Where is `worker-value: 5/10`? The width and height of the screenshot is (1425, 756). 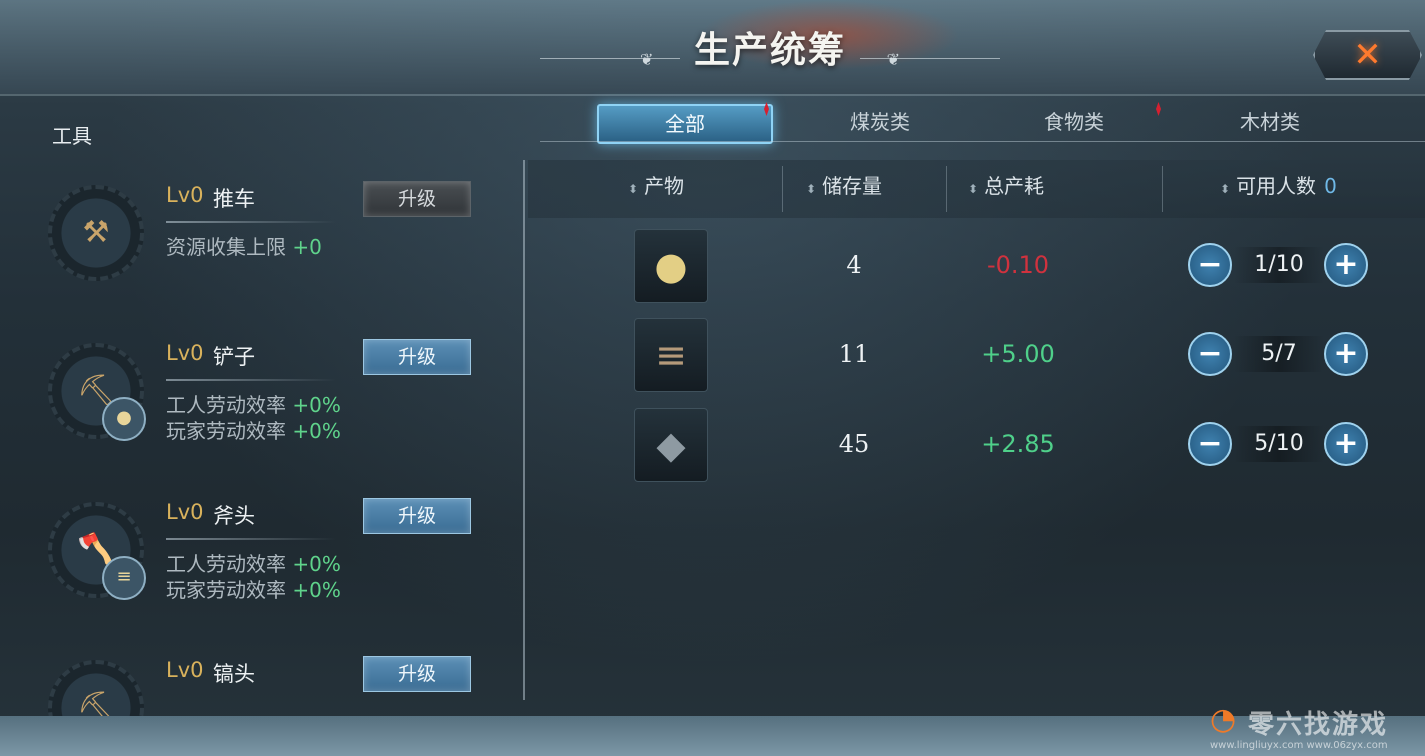 worker-value: 5/10 is located at coordinates (1279, 444).